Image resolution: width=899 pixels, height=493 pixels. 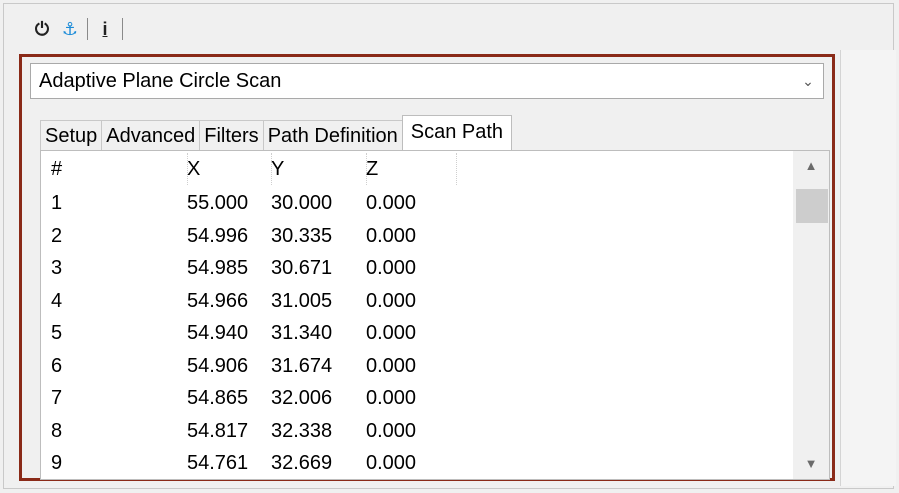 I want to click on y-value-cell: 30.000, so click(x=302, y=203).